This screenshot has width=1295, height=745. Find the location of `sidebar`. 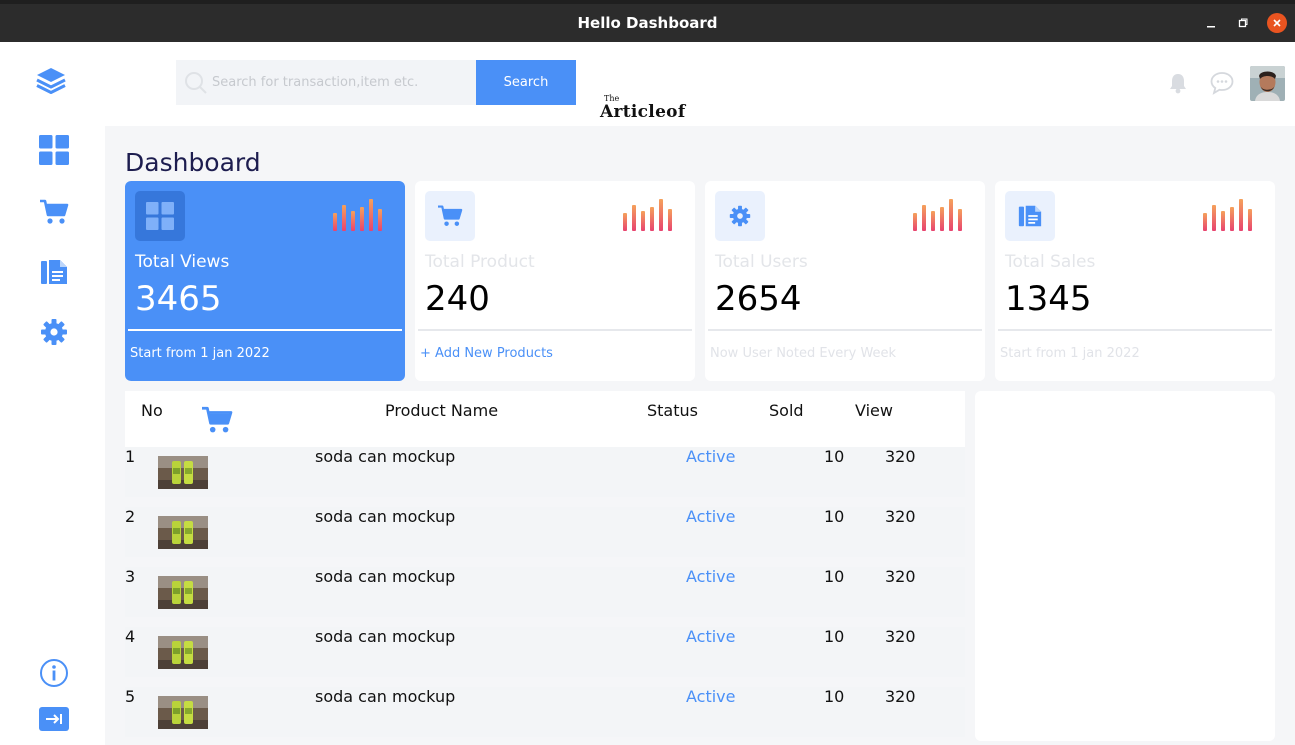

sidebar is located at coordinates (52, 435).